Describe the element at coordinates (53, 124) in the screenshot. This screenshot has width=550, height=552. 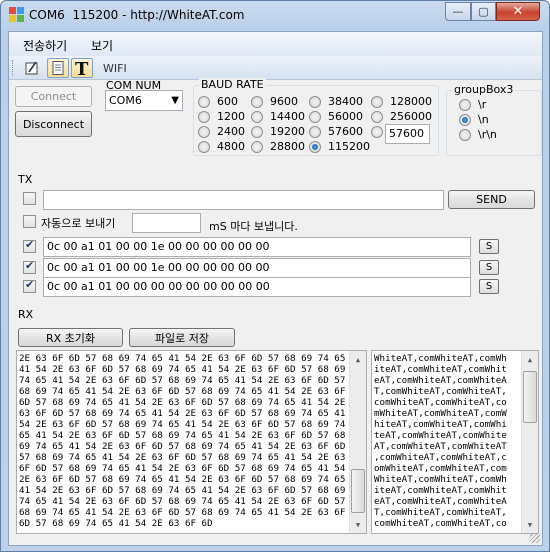
I see `disconnect-button: Disconnect` at that location.